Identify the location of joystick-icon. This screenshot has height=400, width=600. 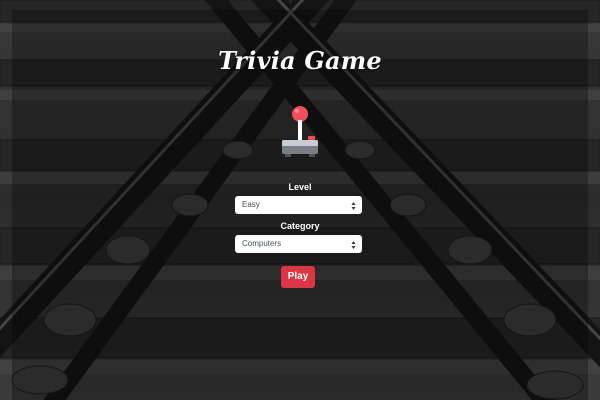
(300, 132).